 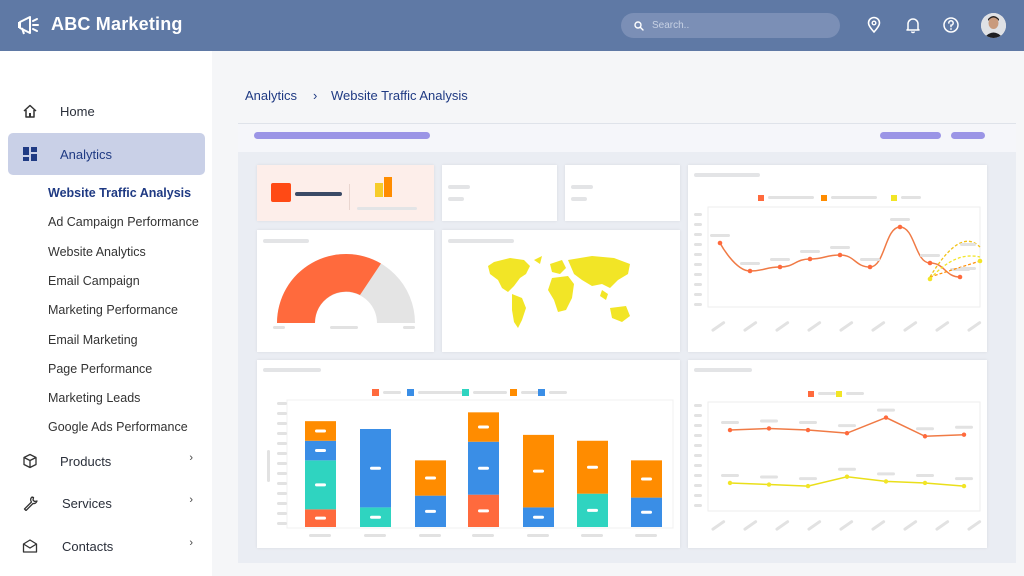 I want to click on sidebar-item-home: Home, so click(x=106, y=111).